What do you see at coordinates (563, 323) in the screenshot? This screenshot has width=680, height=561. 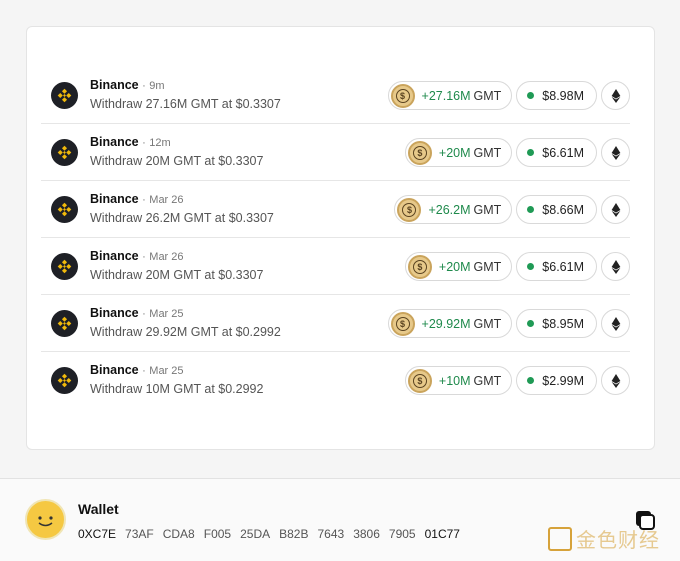 I see `usd-value: $8.95M` at bounding box center [563, 323].